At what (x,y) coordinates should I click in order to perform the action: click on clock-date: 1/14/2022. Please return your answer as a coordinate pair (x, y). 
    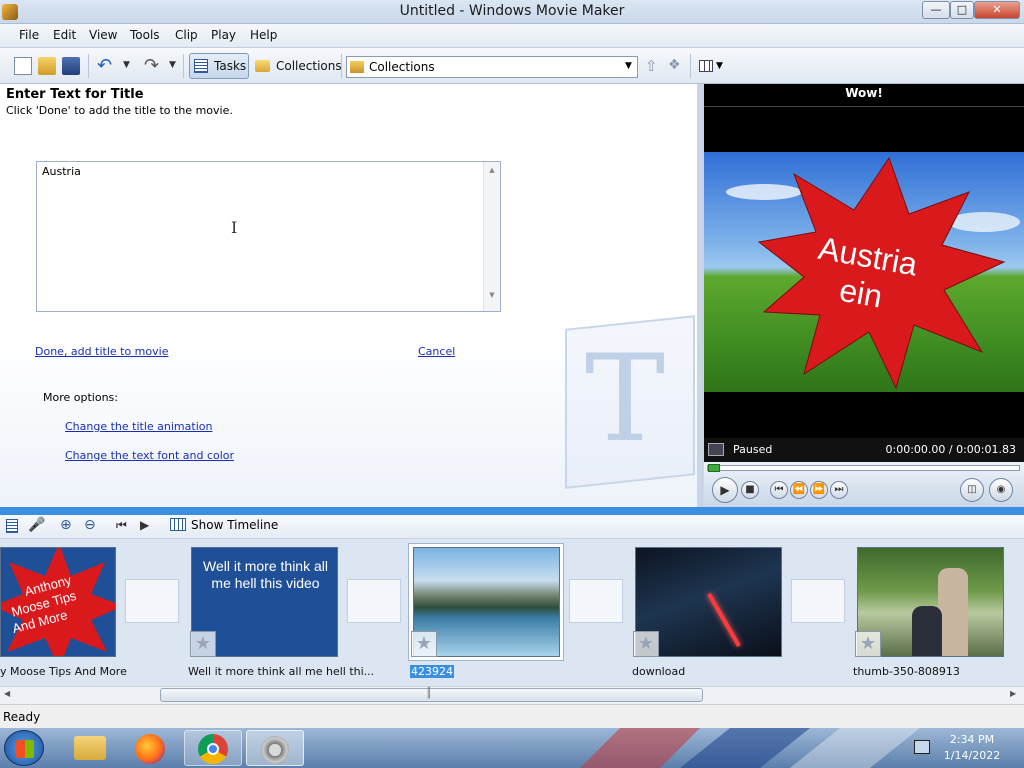
    Looking at the image, I should click on (972, 755).